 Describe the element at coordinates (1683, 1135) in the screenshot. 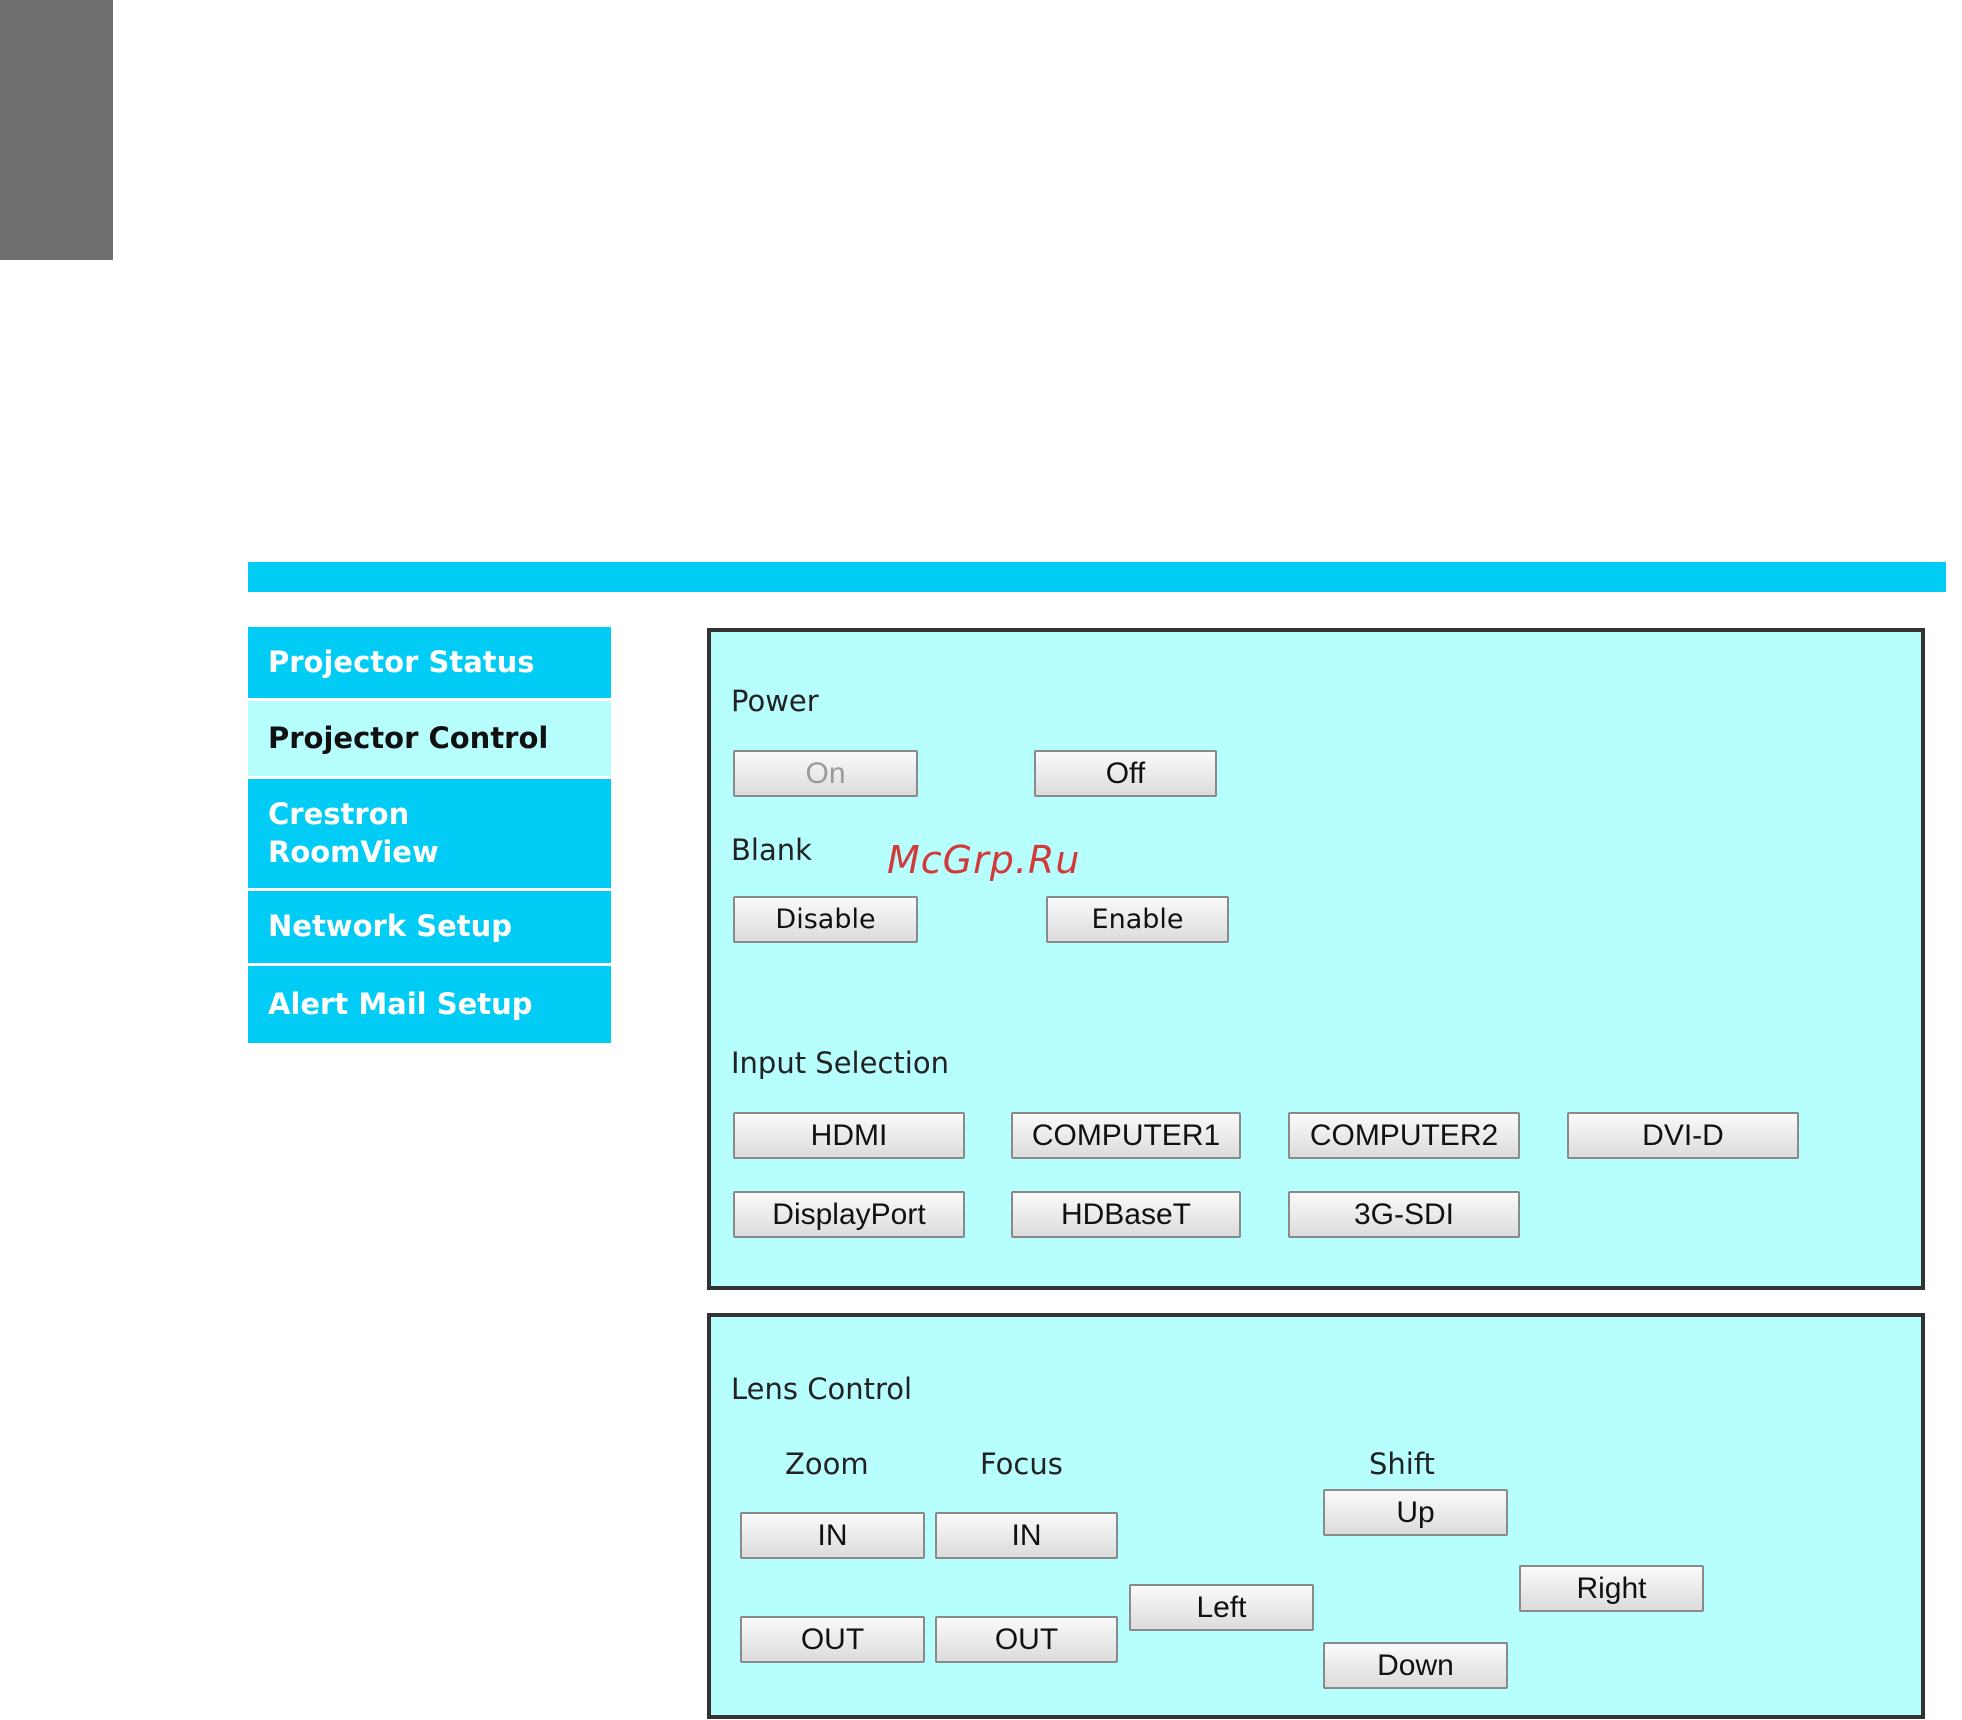

I see `input-dvi-d-button: DVI-D` at that location.